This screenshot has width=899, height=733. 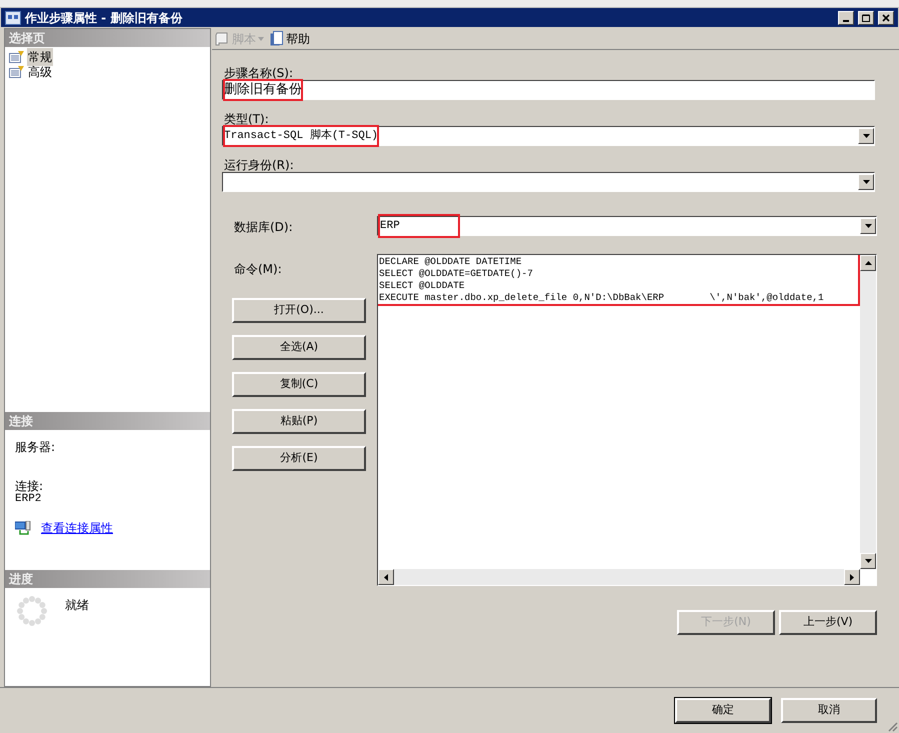 What do you see at coordinates (107, 579) in the screenshot?
I see `section-header: 进度` at bounding box center [107, 579].